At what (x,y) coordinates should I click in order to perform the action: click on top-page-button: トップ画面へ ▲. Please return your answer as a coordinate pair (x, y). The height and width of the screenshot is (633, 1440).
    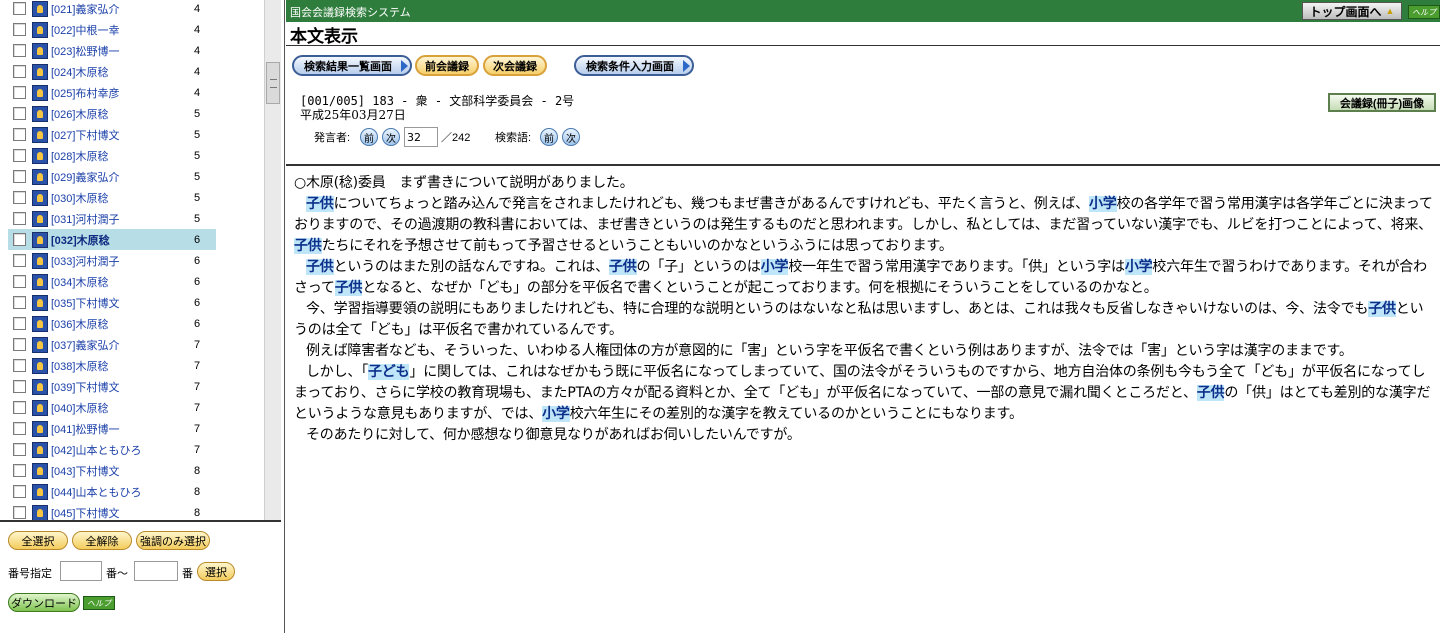
    Looking at the image, I should click on (1352, 11).